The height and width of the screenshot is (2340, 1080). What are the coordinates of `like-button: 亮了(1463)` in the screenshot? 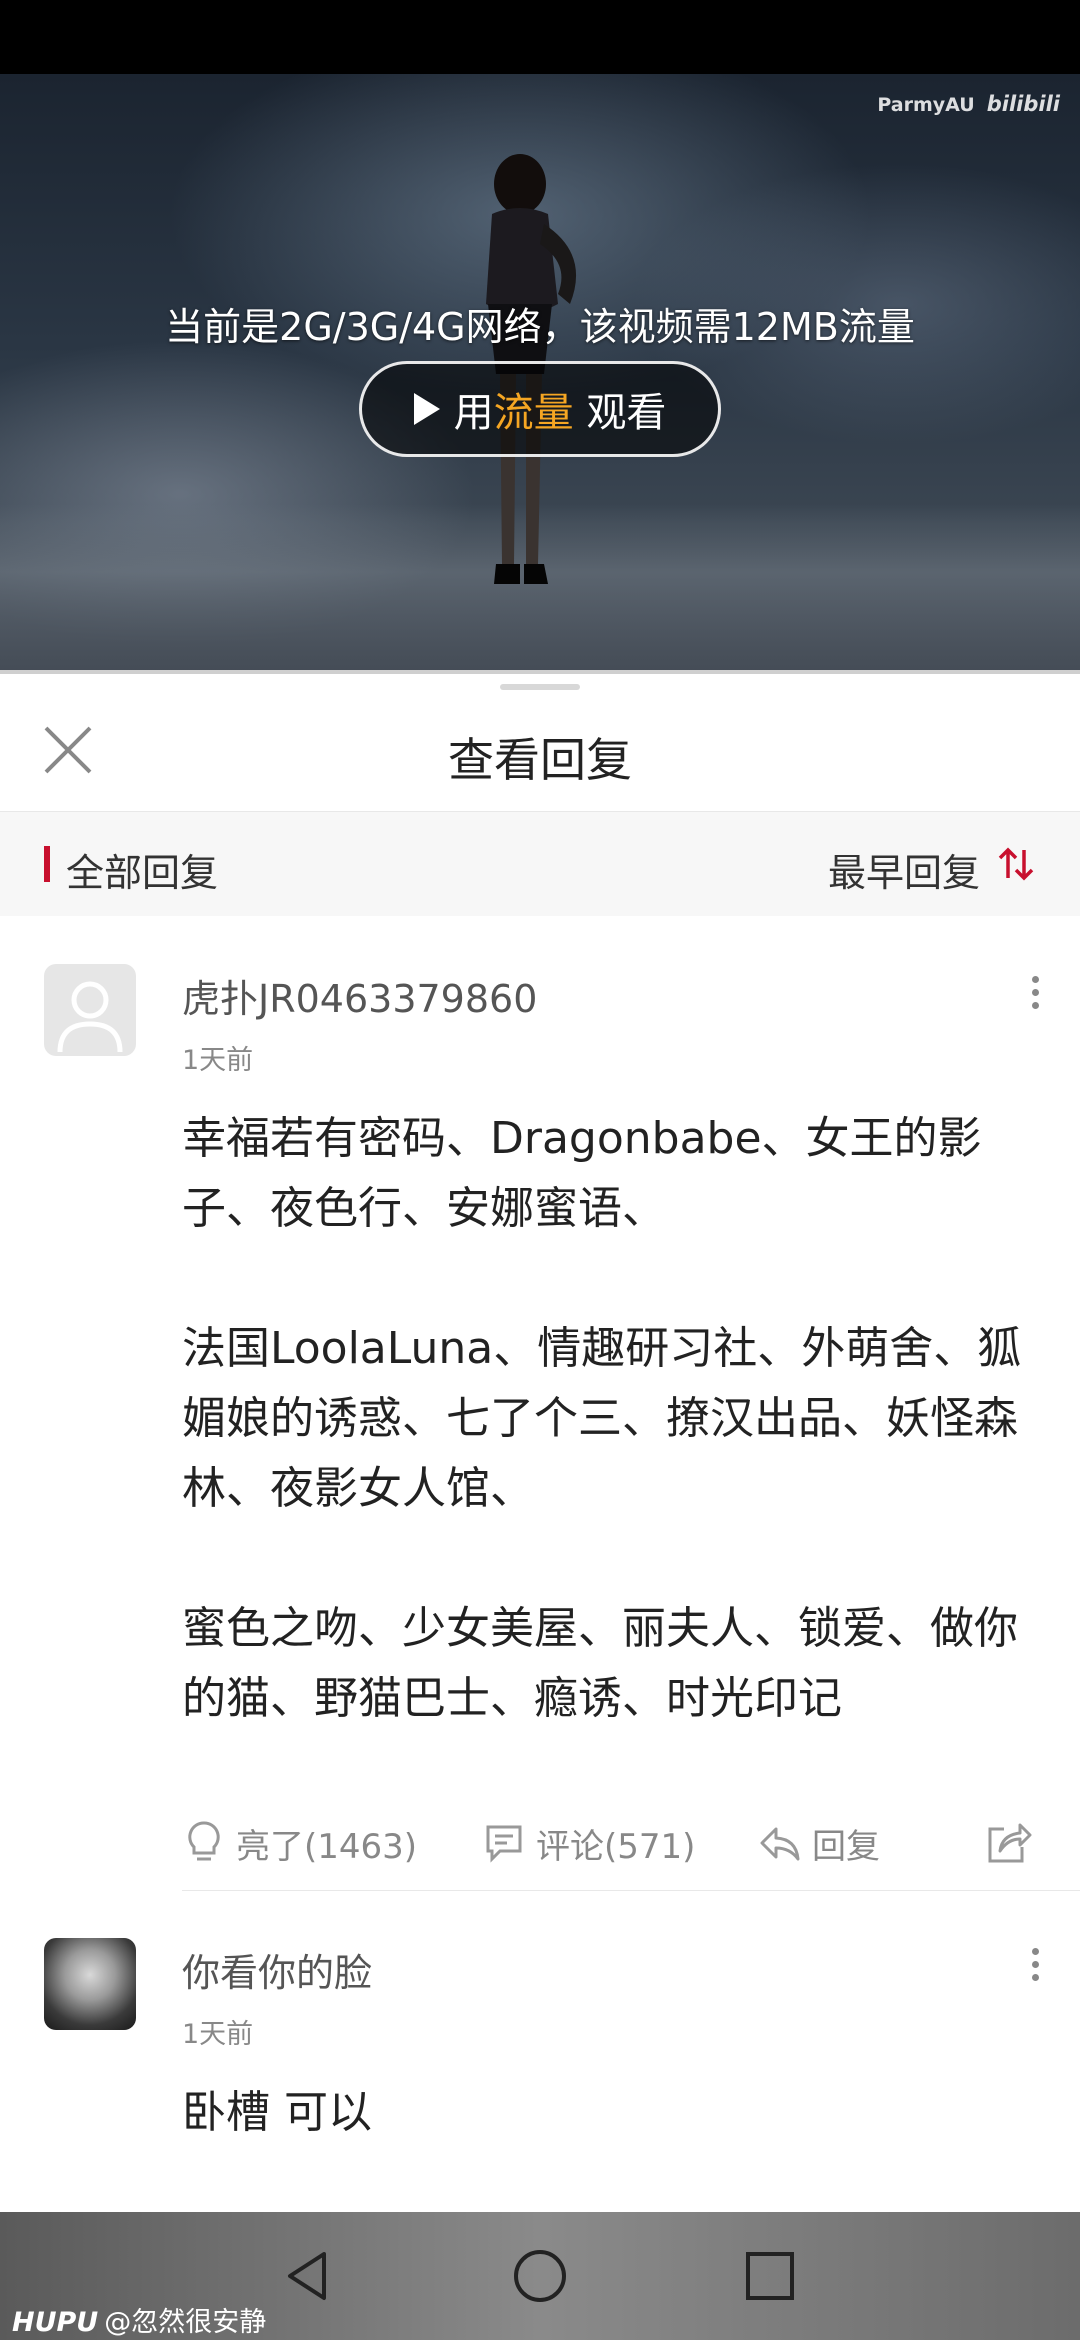 It's located at (299, 1843).